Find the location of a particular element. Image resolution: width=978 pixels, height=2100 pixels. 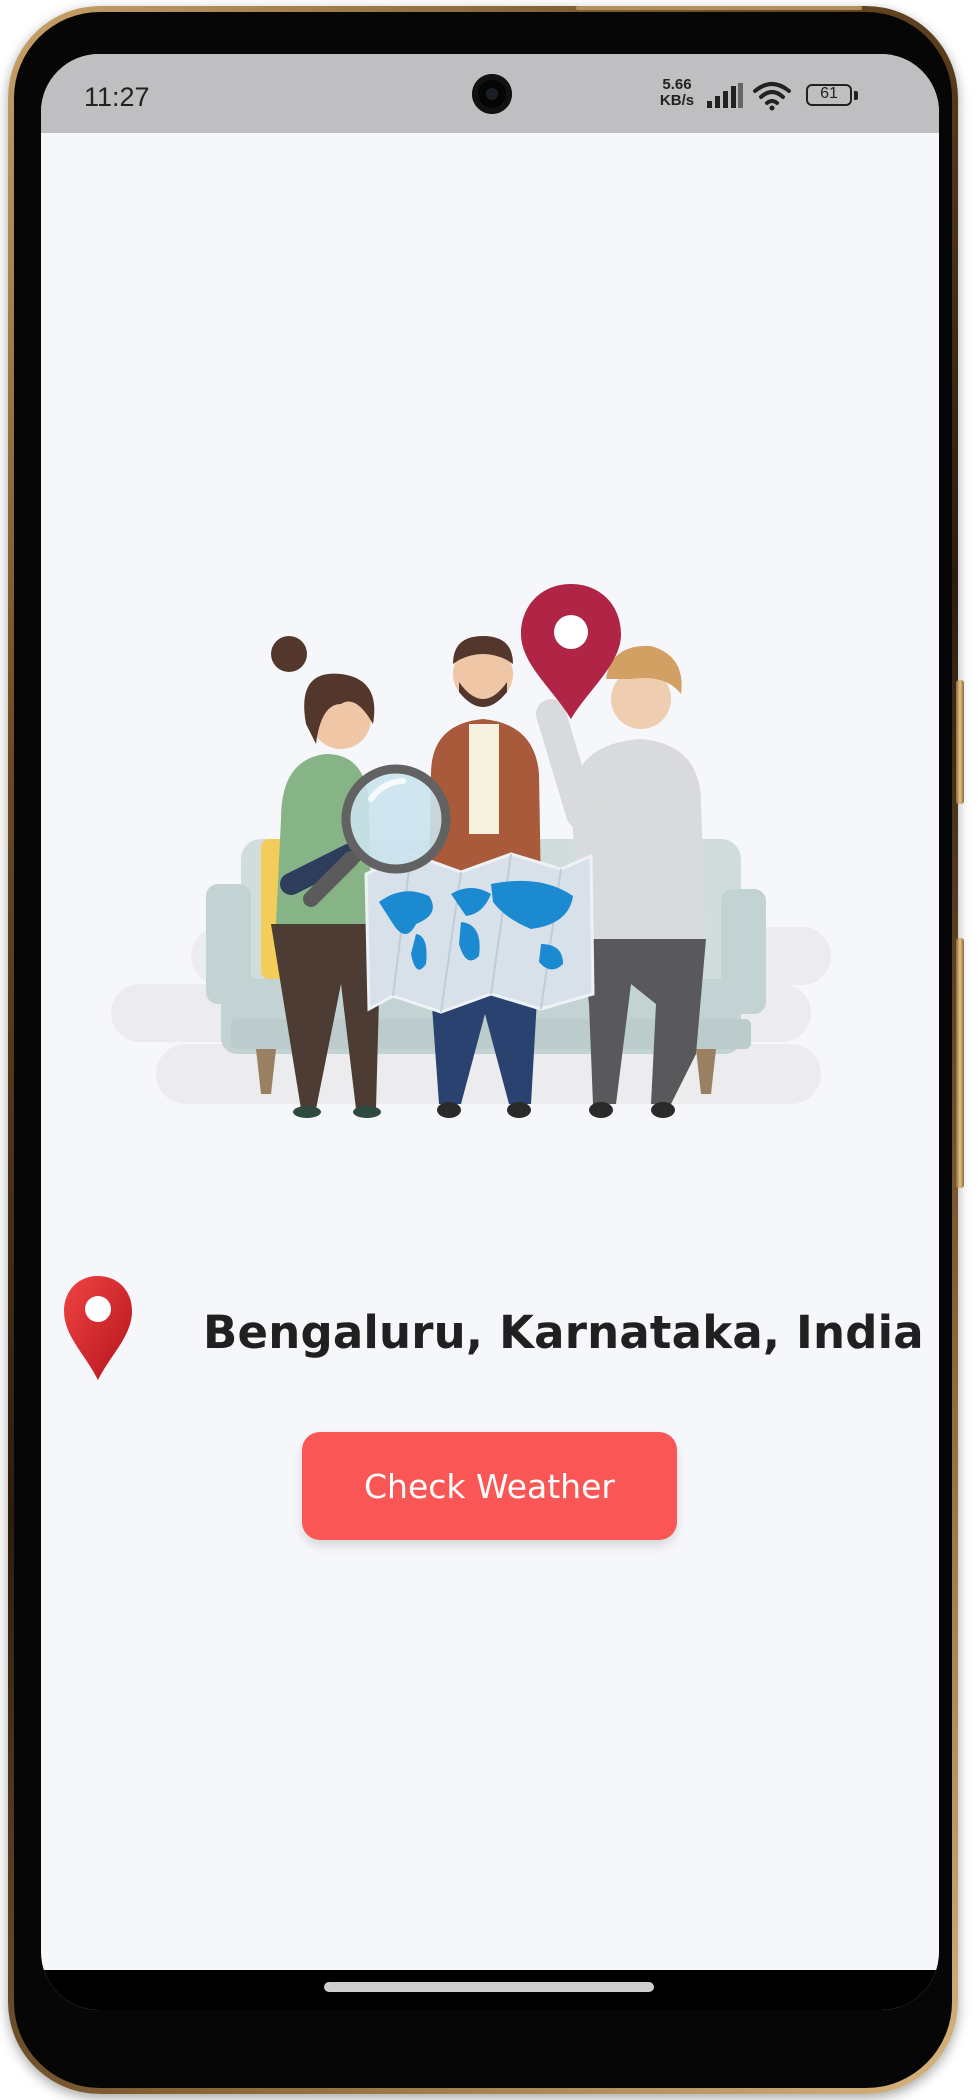

signal-icon is located at coordinates (725, 95).